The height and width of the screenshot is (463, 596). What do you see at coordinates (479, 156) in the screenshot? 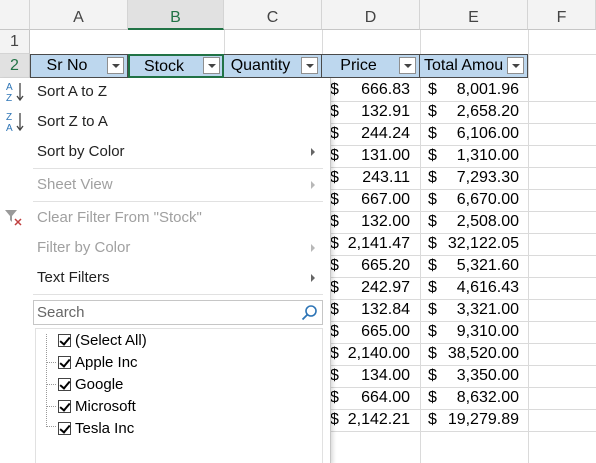
I see `total-cell: 1,310.00` at bounding box center [479, 156].